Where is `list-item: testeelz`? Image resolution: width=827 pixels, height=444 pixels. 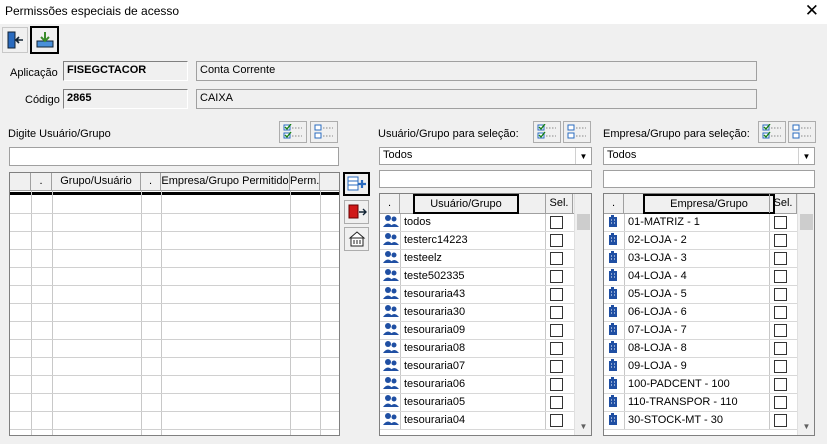 list-item: testeelz is located at coordinates (477, 259).